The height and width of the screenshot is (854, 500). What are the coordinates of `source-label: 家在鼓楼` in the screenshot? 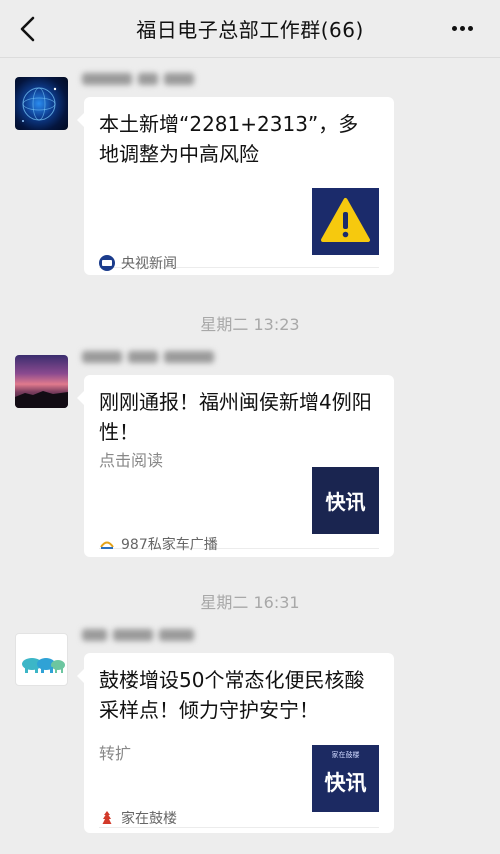 It's located at (149, 819).